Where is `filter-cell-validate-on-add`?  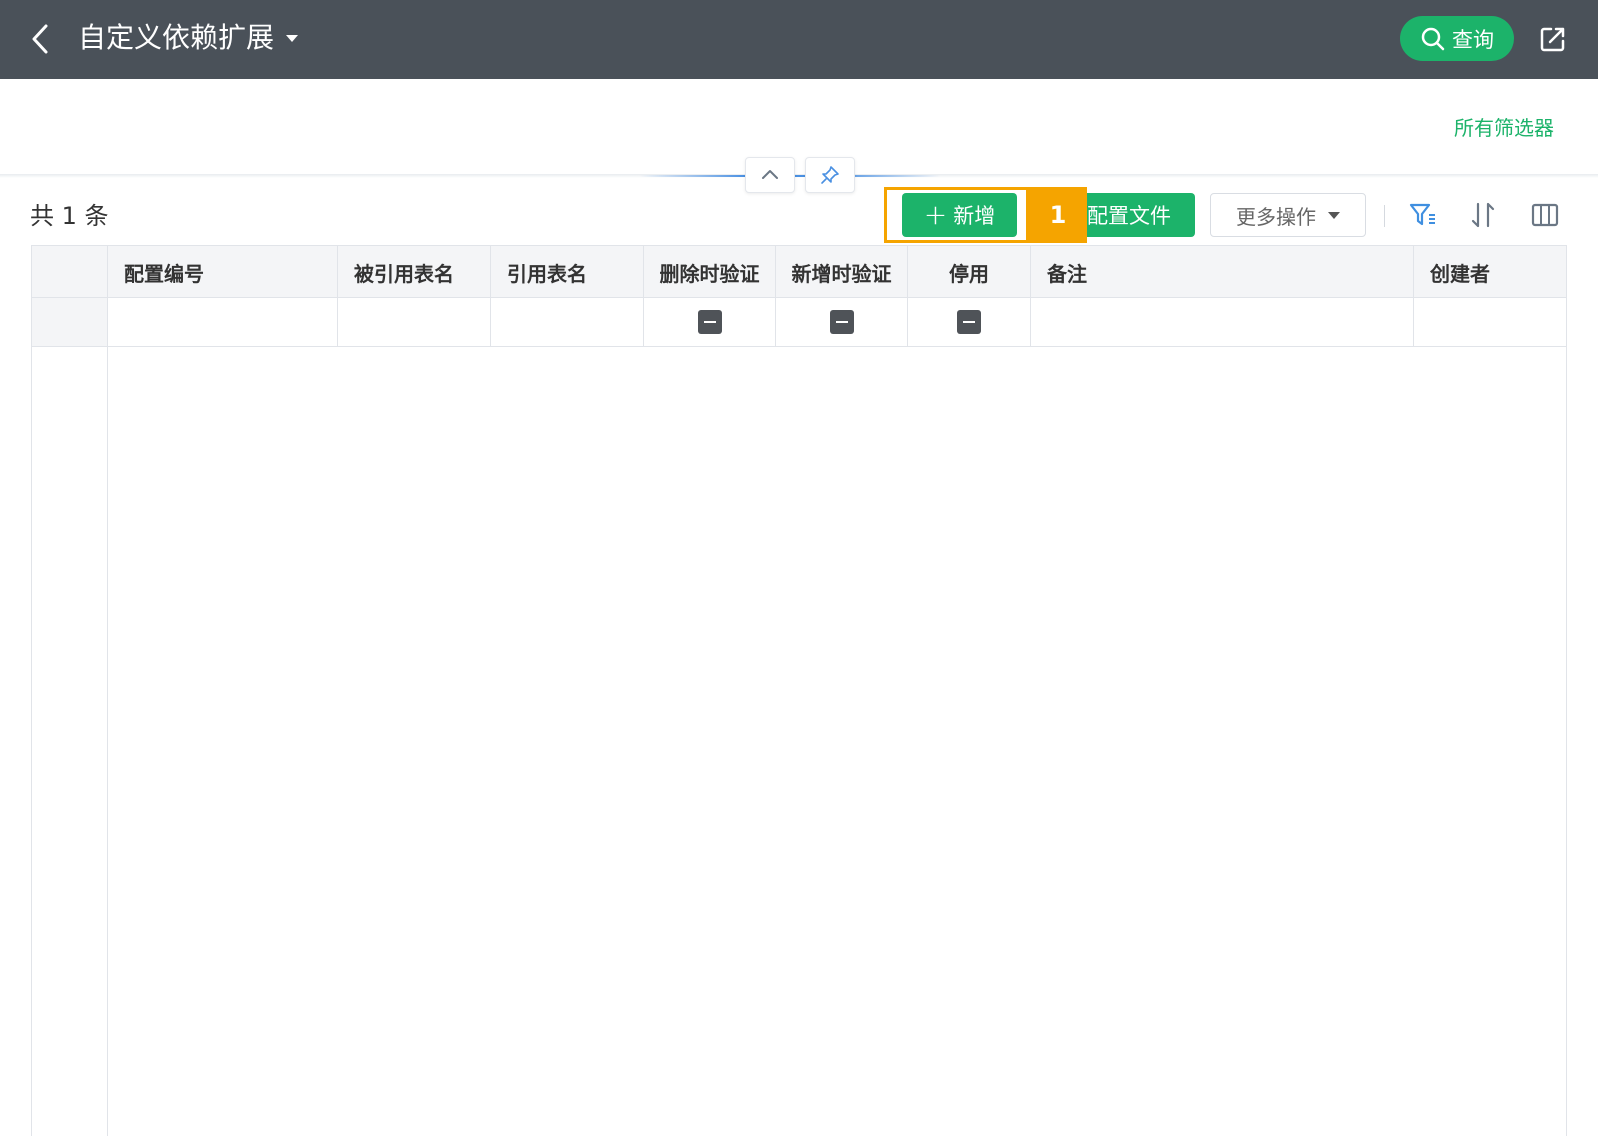 filter-cell-validate-on-add is located at coordinates (842, 322).